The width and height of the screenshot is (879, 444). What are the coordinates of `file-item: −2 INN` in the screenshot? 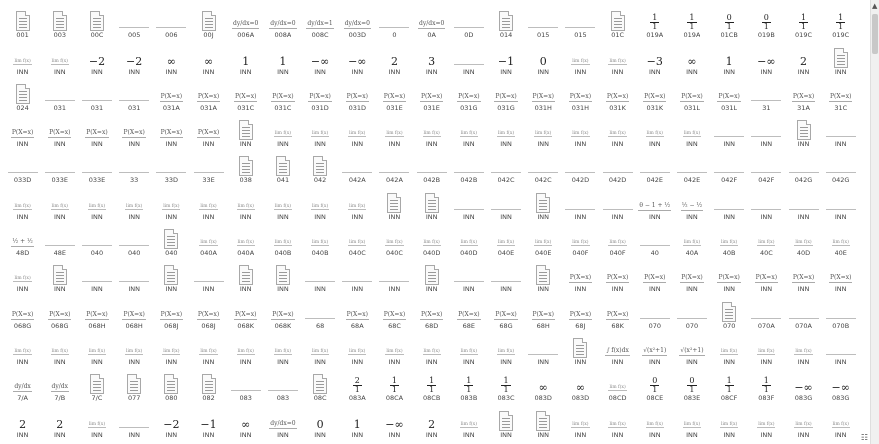 It's located at (171, 421).